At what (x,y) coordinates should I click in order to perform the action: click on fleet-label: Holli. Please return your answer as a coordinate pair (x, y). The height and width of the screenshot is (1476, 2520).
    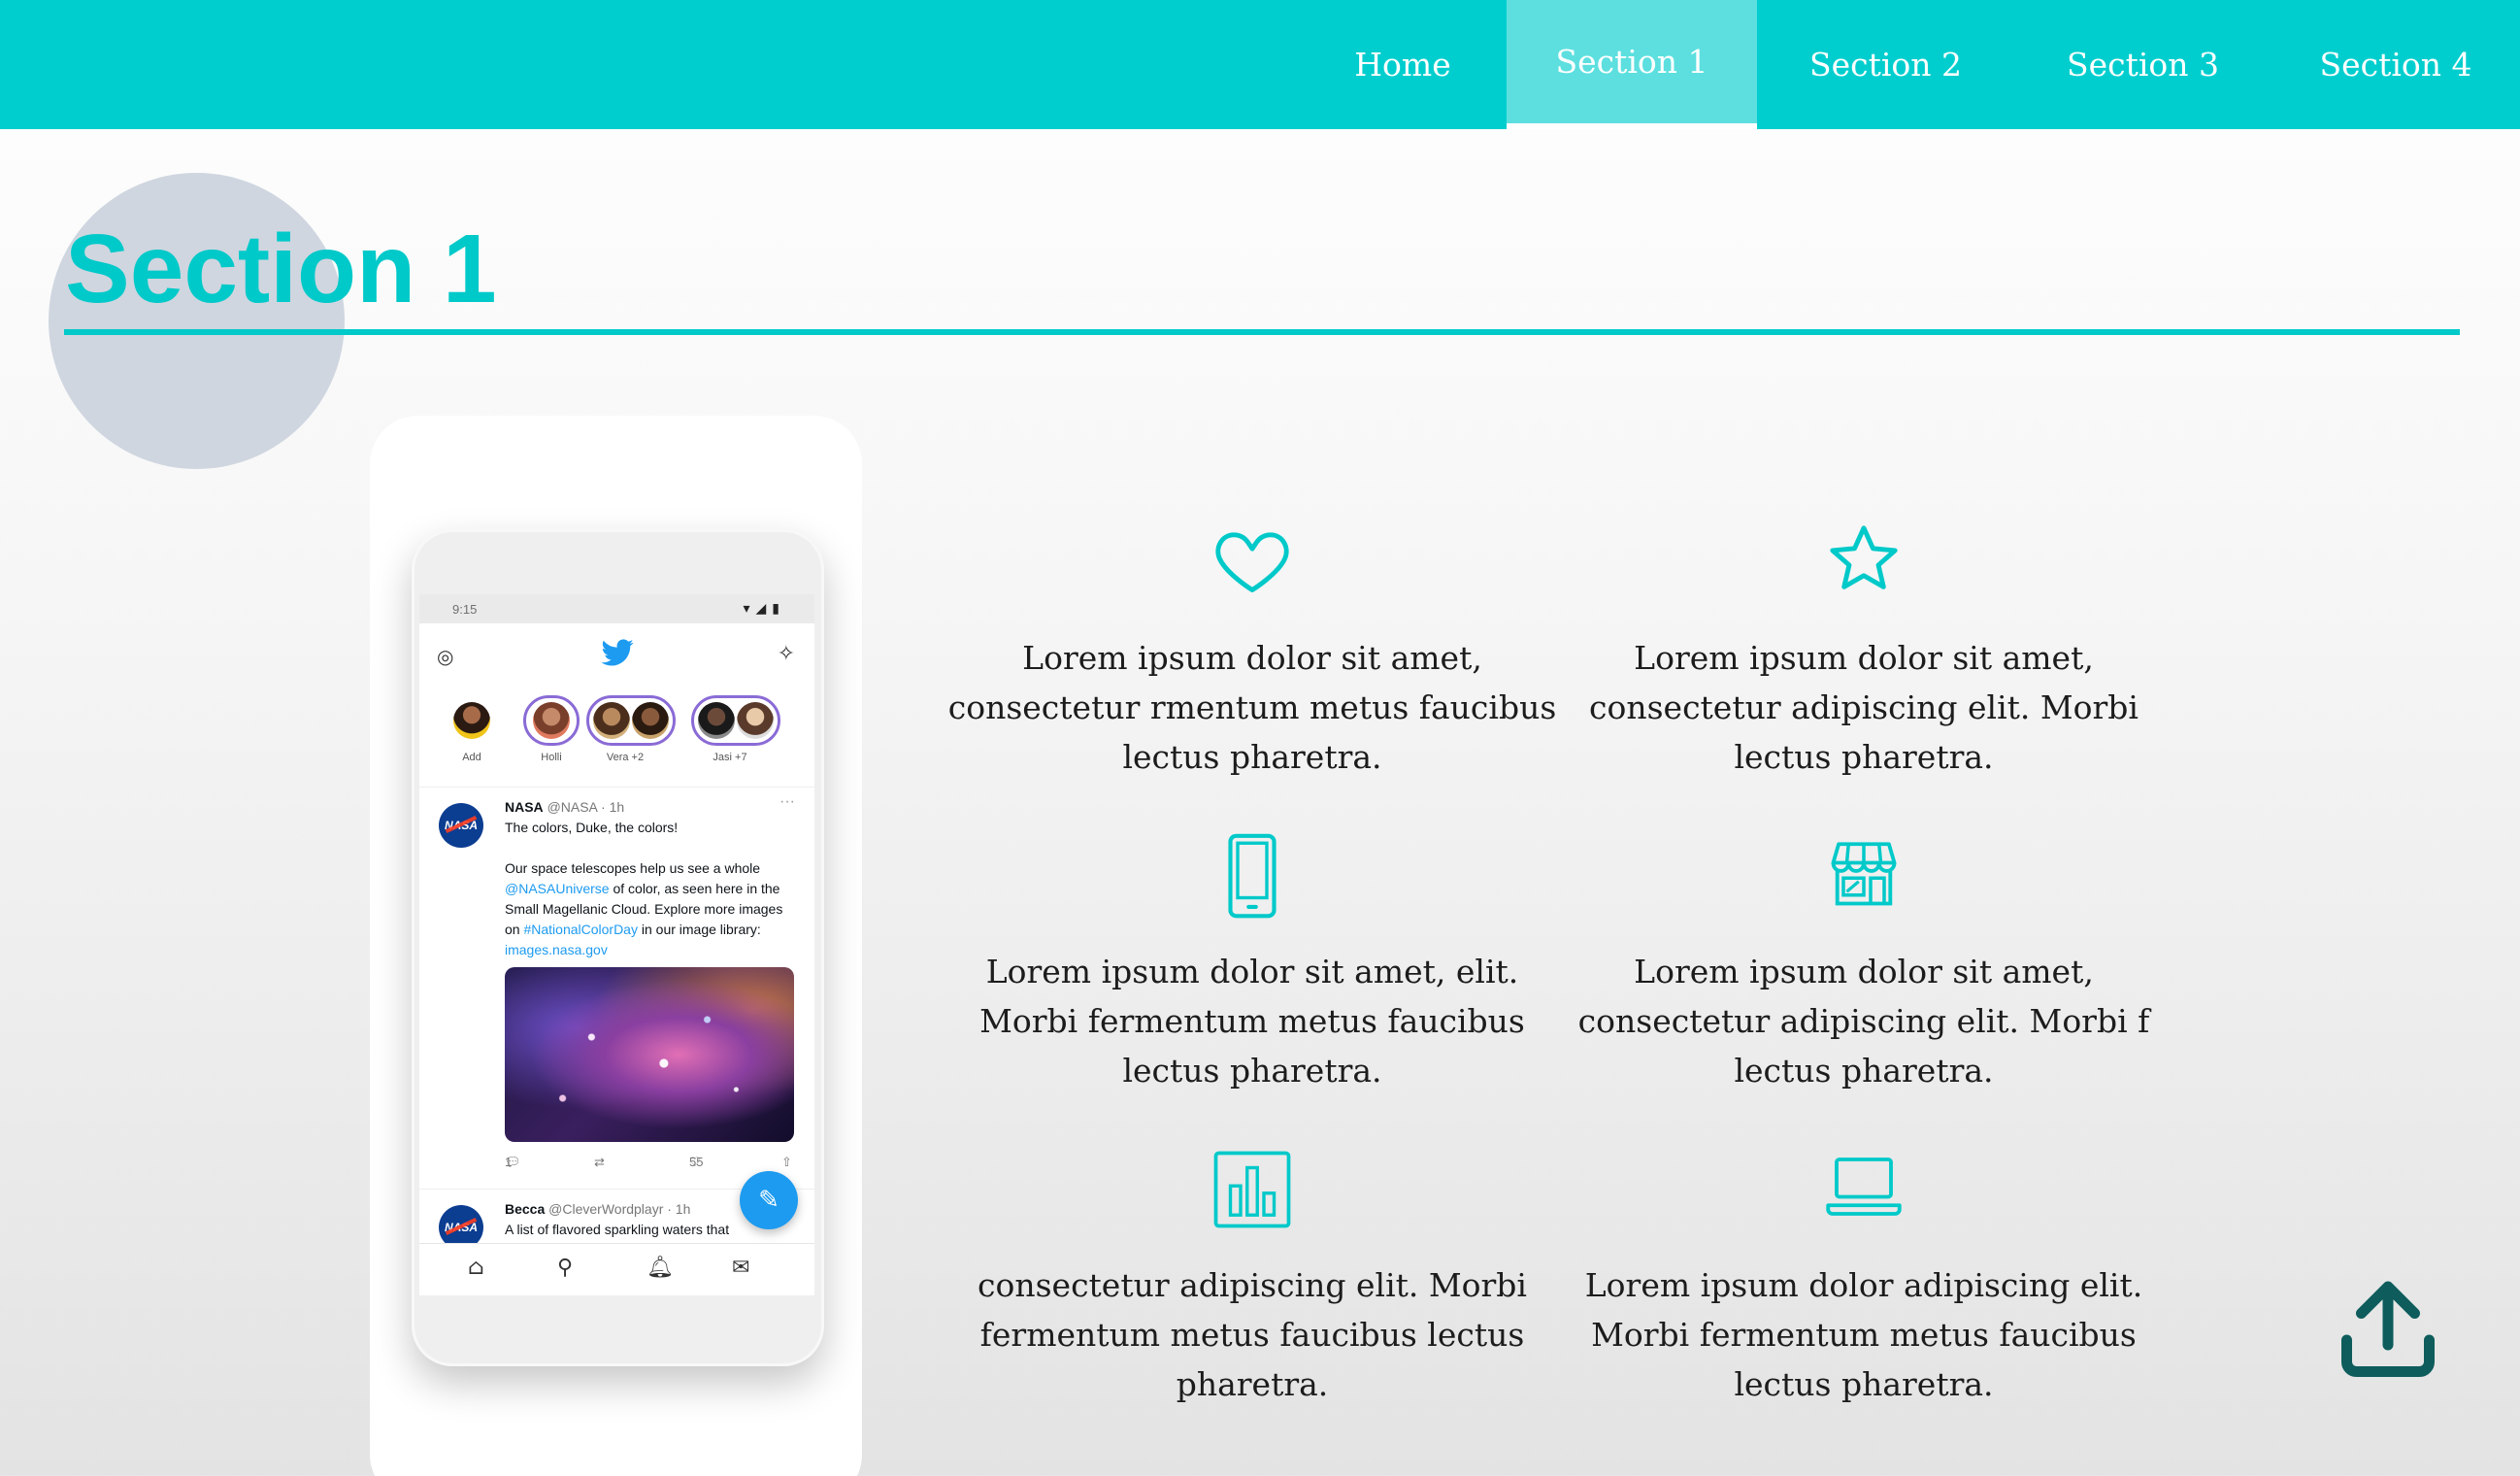
    Looking at the image, I should click on (551, 757).